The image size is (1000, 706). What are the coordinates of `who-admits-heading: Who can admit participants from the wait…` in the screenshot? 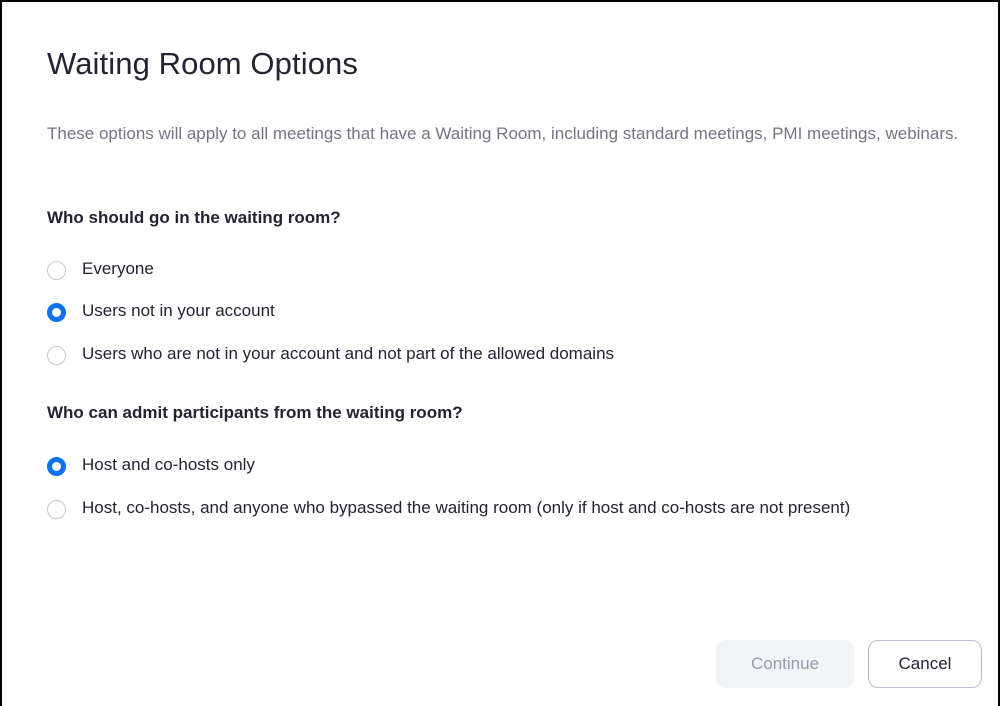 It's located at (255, 412).